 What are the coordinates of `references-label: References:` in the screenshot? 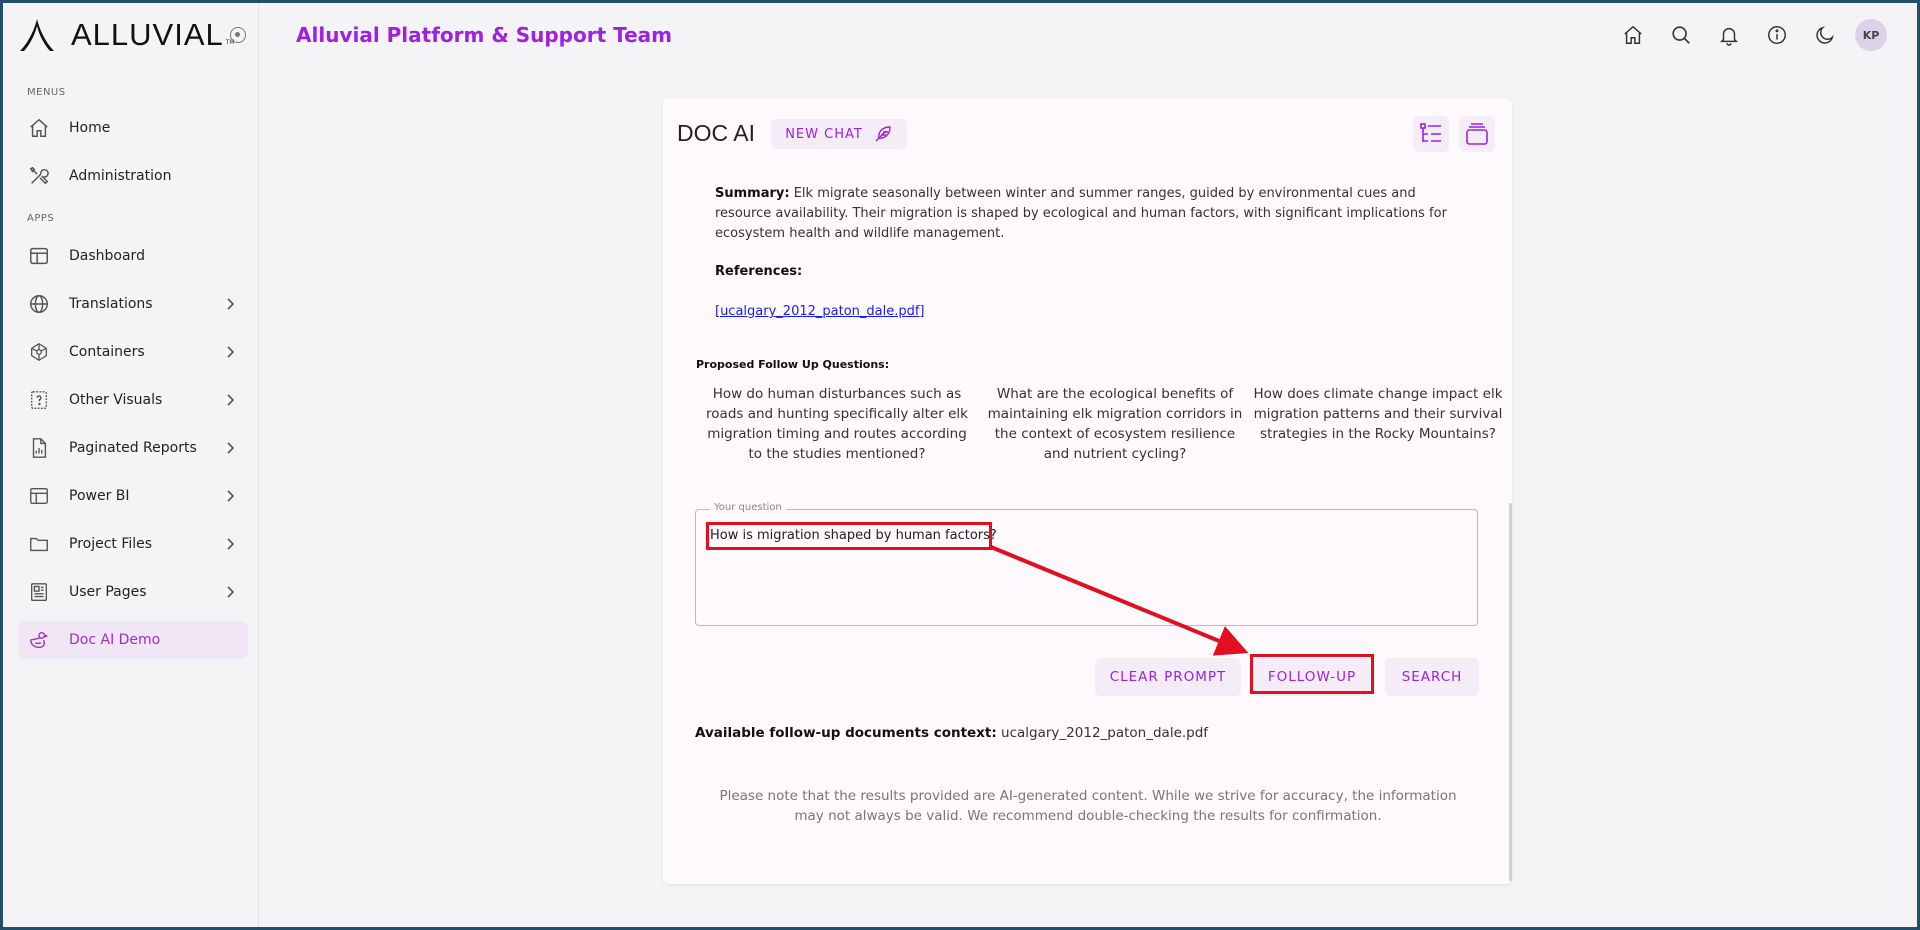 It's located at (759, 271).